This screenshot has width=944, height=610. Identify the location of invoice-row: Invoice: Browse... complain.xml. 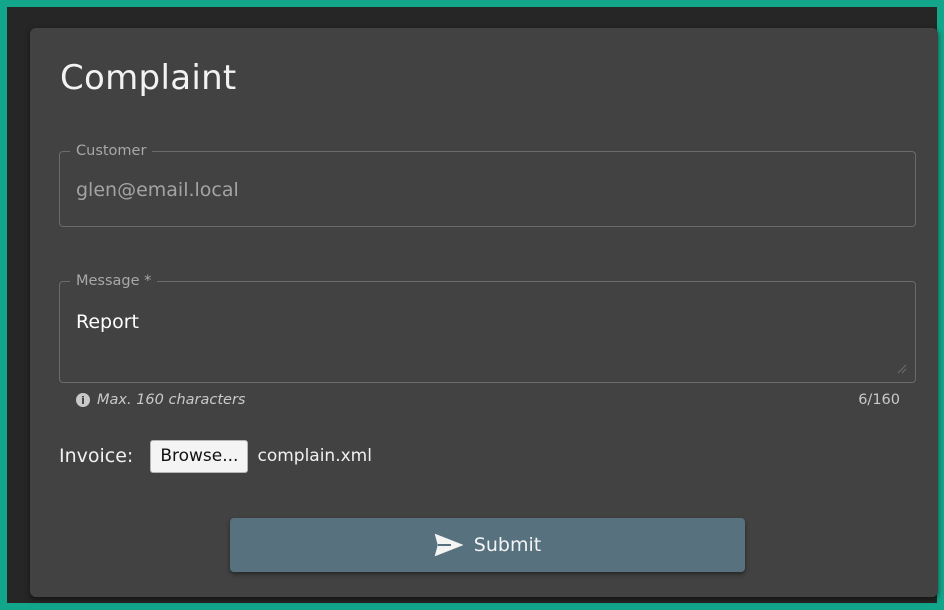
(215, 456).